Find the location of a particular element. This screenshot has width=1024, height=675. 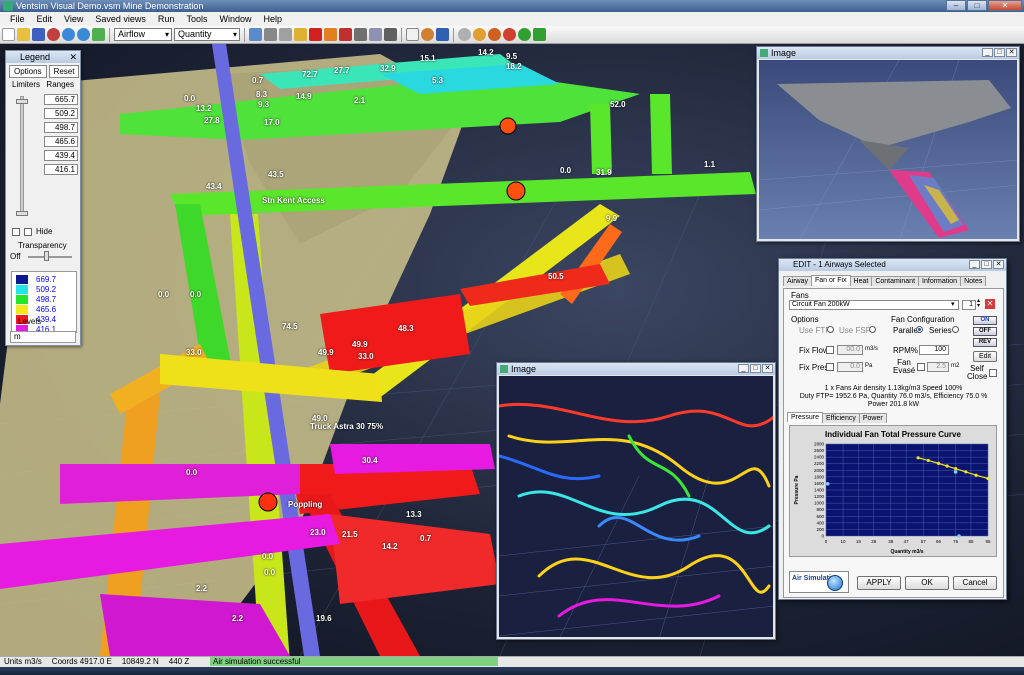

fan-off-button: OFF is located at coordinates (985, 331).